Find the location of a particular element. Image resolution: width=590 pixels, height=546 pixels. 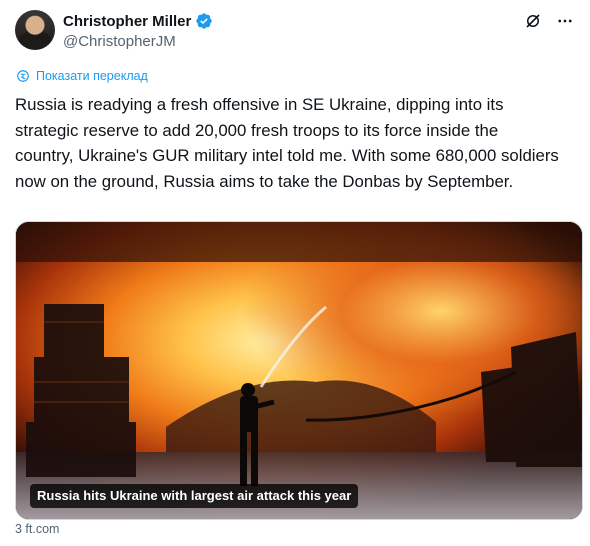

translate-icon is located at coordinates (23, 76).